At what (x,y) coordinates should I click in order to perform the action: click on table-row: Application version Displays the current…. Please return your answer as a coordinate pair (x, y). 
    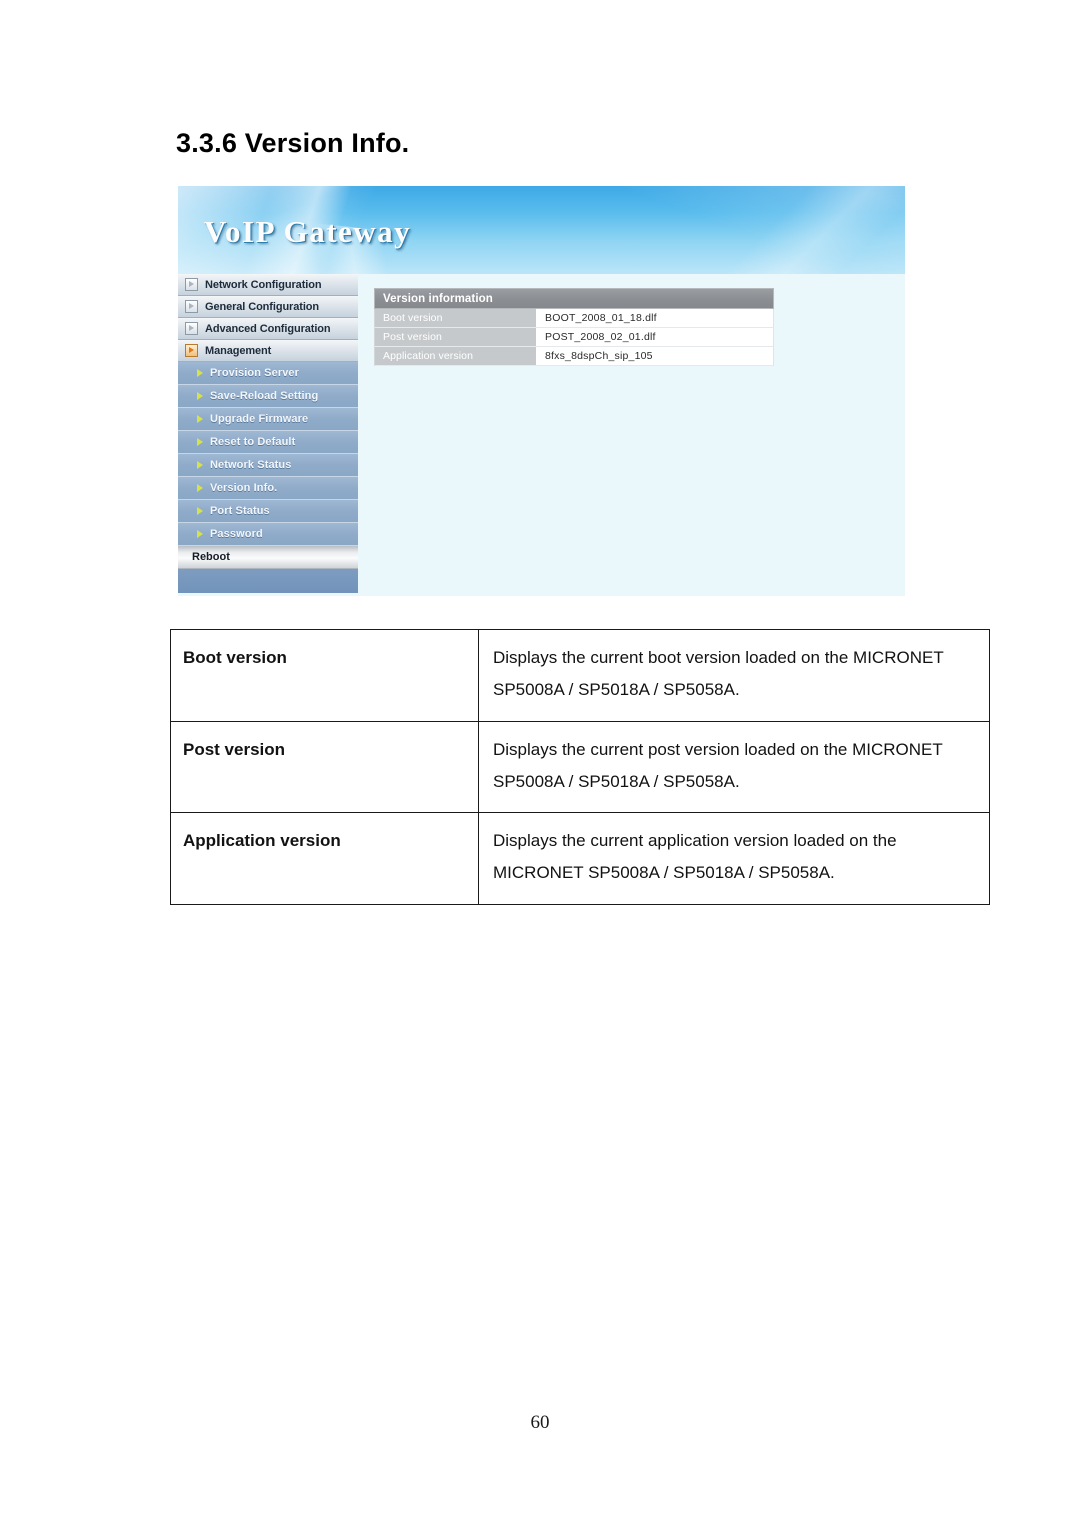
    Looking at the image, I should click on (580, 858).